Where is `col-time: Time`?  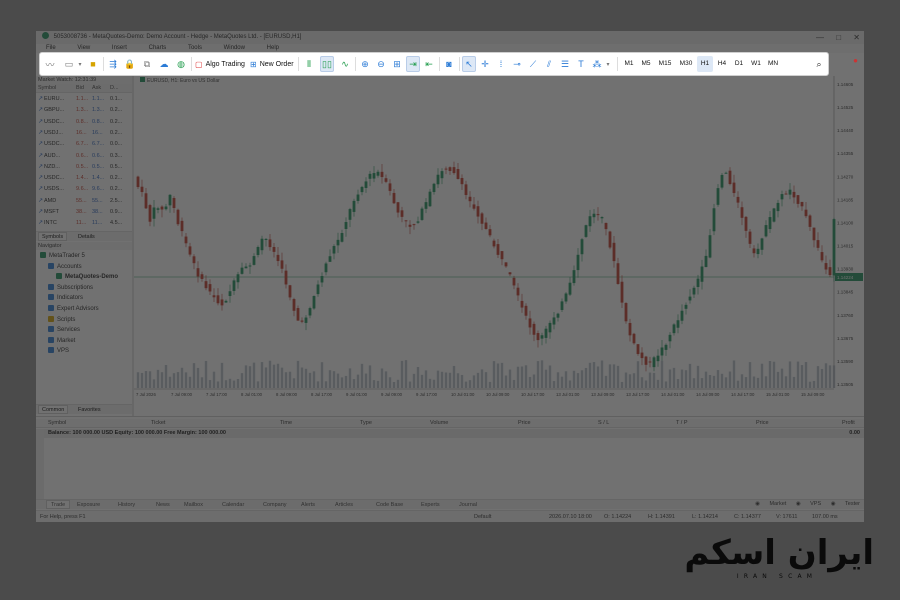
col-time: Time is located at coordinates (286, 423).